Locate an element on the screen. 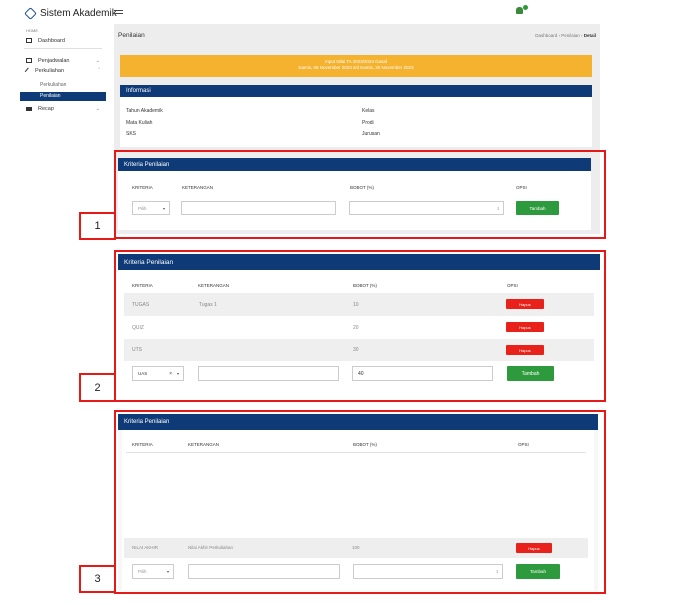 The height and width of the screenshot is (605, 676). breadcrumb-detail: Detail is located at coordinates (589, 35).